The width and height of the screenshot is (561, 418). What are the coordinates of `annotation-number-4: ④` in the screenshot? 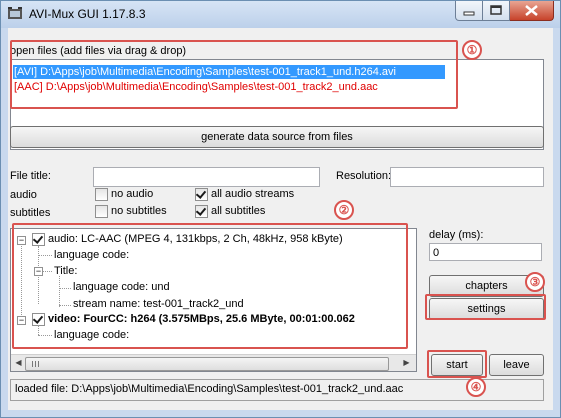 It's located at (476, 387).